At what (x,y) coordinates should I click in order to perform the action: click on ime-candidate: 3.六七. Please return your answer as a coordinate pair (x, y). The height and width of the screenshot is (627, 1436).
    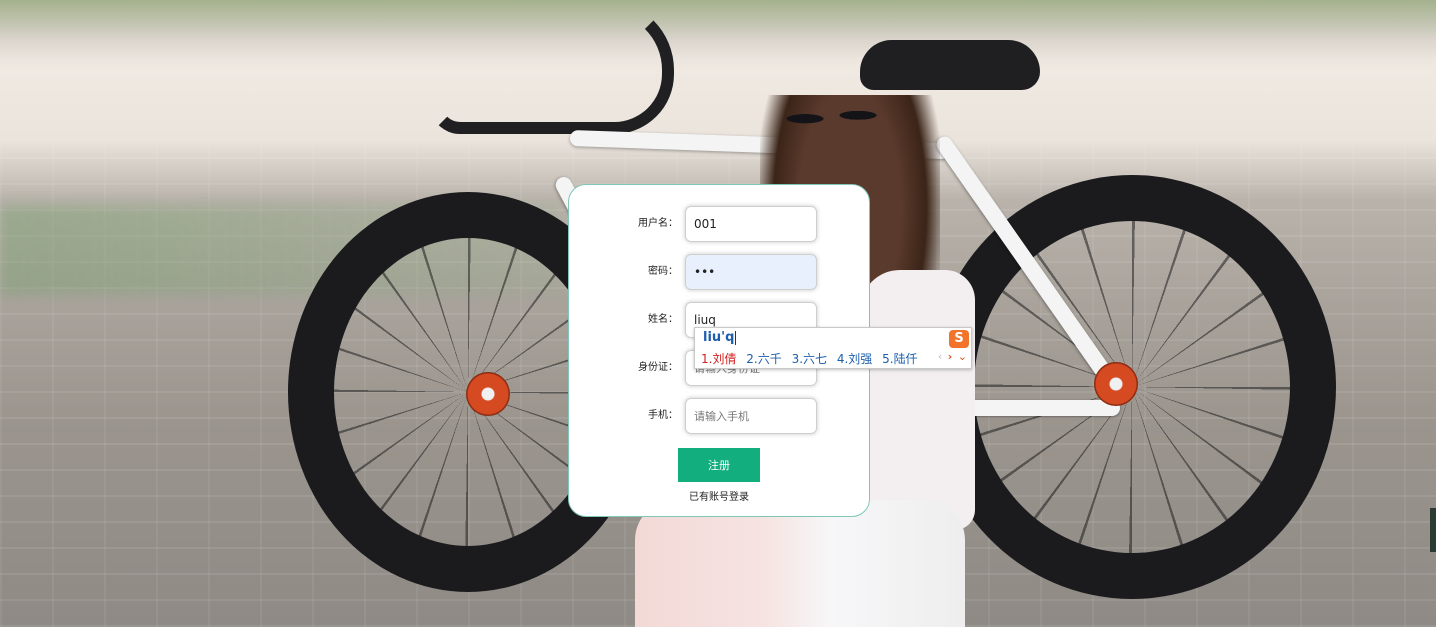
    Looking at the image, I should click on (809, 358).